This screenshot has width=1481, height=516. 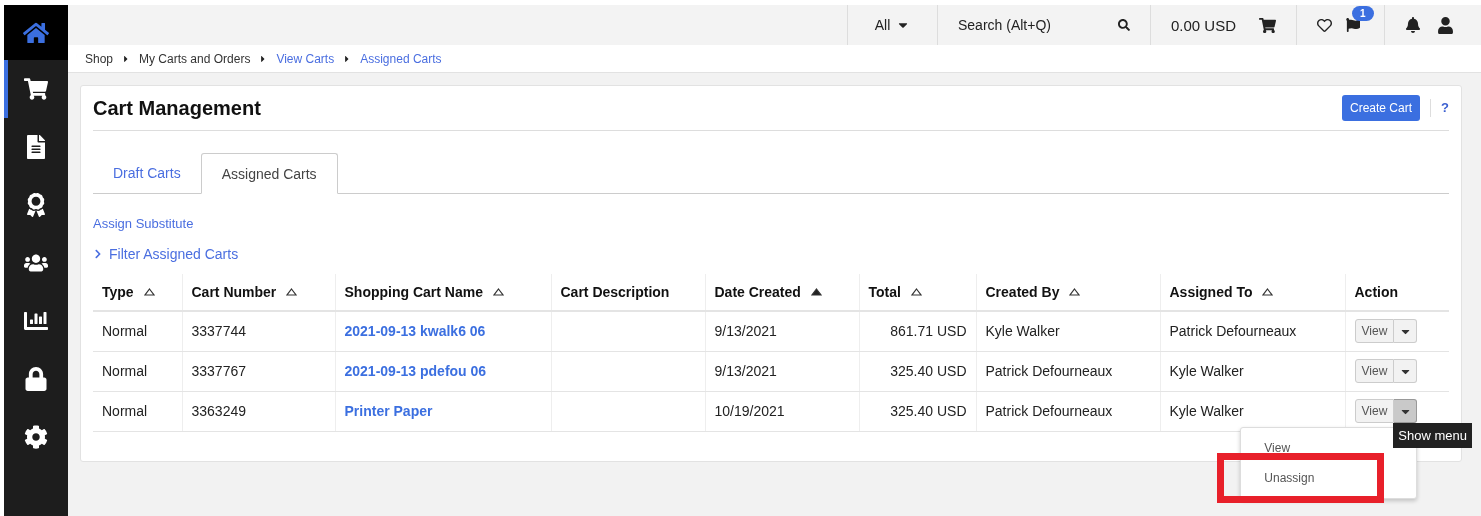 What do you see at coordinates (305, 58) in the screenshot?
I see `breadcrumb-item: View Carts` at bounding box center [305, 58].